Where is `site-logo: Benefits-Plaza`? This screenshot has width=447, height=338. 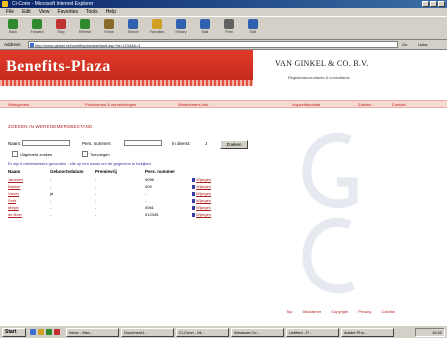 site-logo: Benefits-Plaza is located at coordinates (58, 67).